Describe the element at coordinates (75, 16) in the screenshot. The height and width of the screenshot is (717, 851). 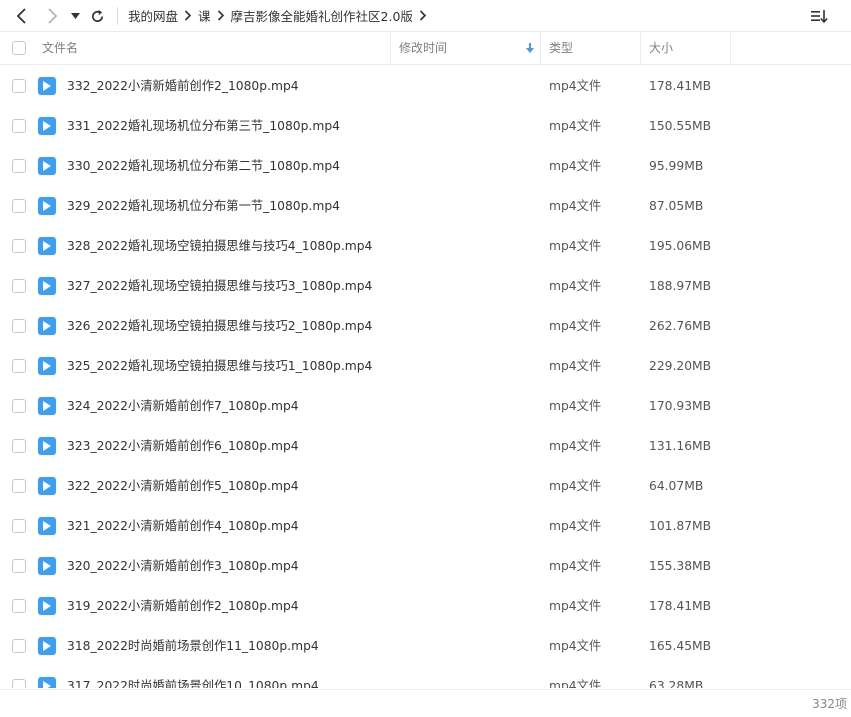
I see `history-dropdown-button` at that location.